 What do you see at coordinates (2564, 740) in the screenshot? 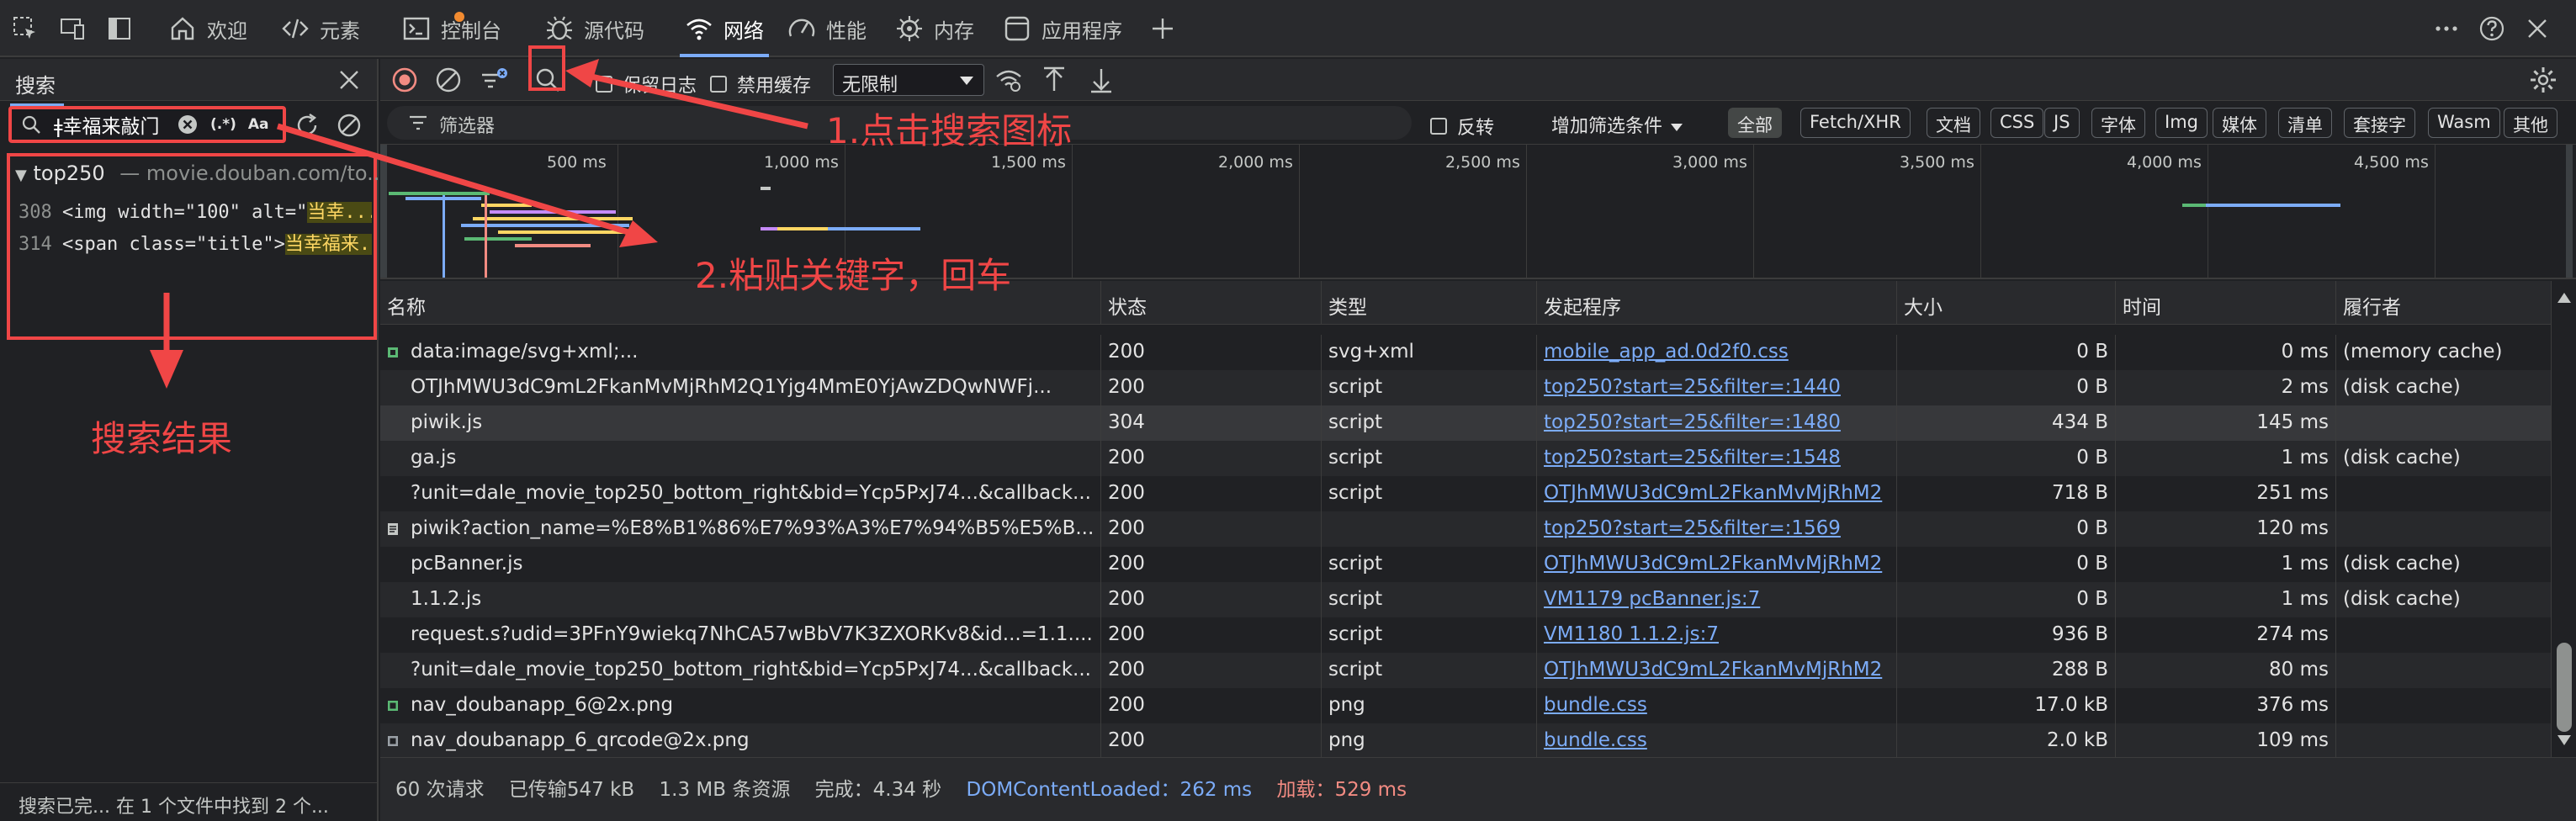
I see `scroll-down-icon` at bounding box center [2564, 740].